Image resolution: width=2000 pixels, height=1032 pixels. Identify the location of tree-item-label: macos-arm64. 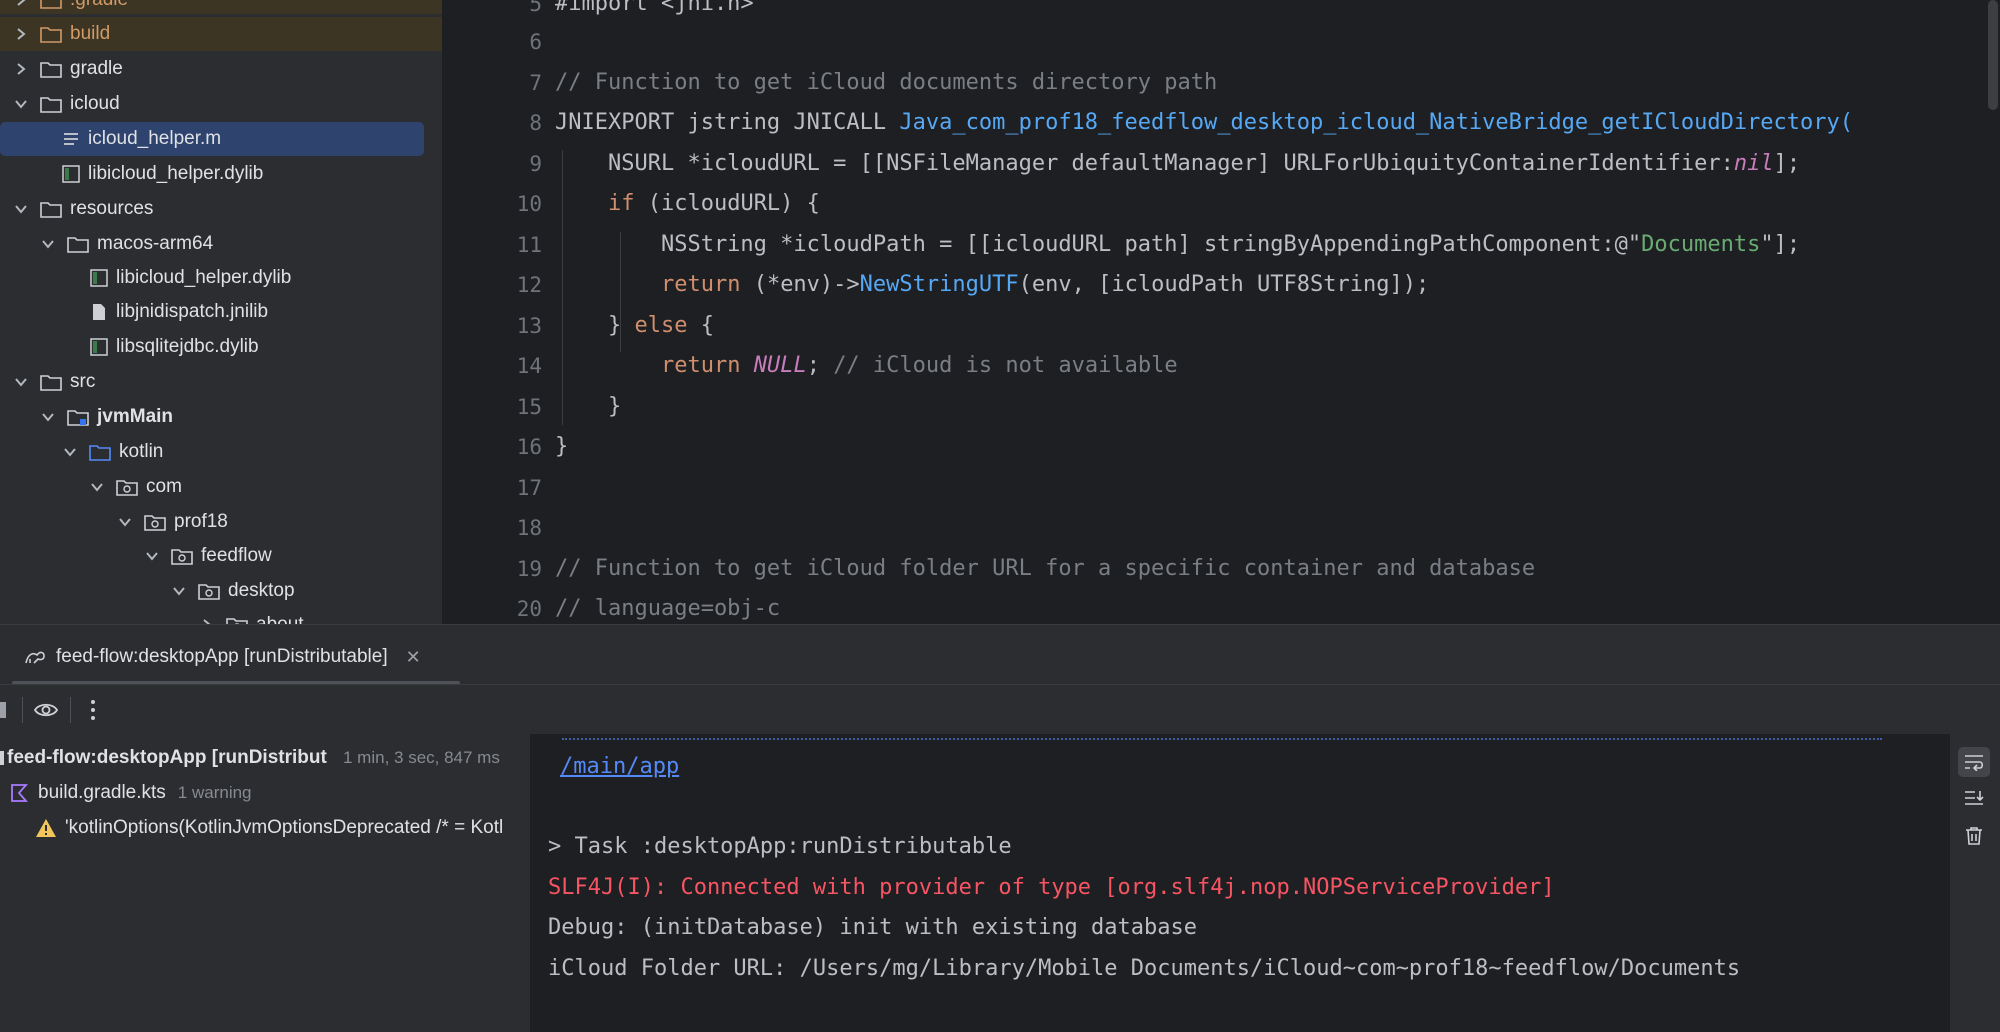
(155, 243).